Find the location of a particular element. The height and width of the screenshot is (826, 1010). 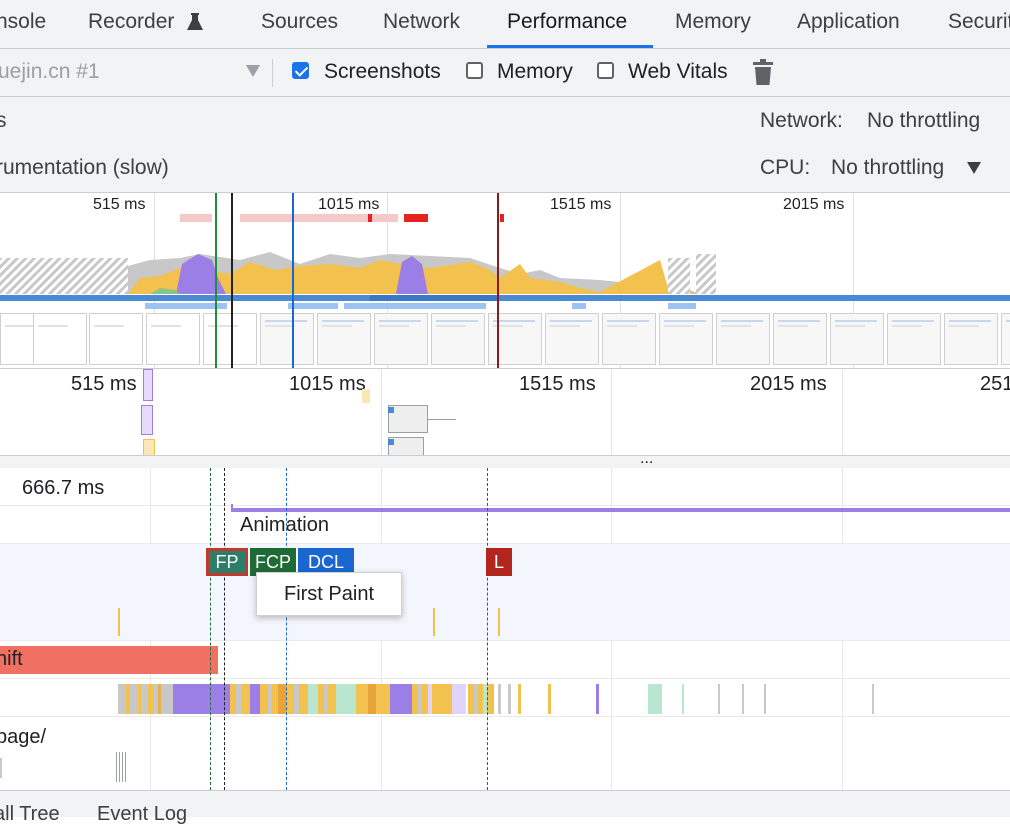

tab-recorder: Recorder is located at coordinates (131, 22).